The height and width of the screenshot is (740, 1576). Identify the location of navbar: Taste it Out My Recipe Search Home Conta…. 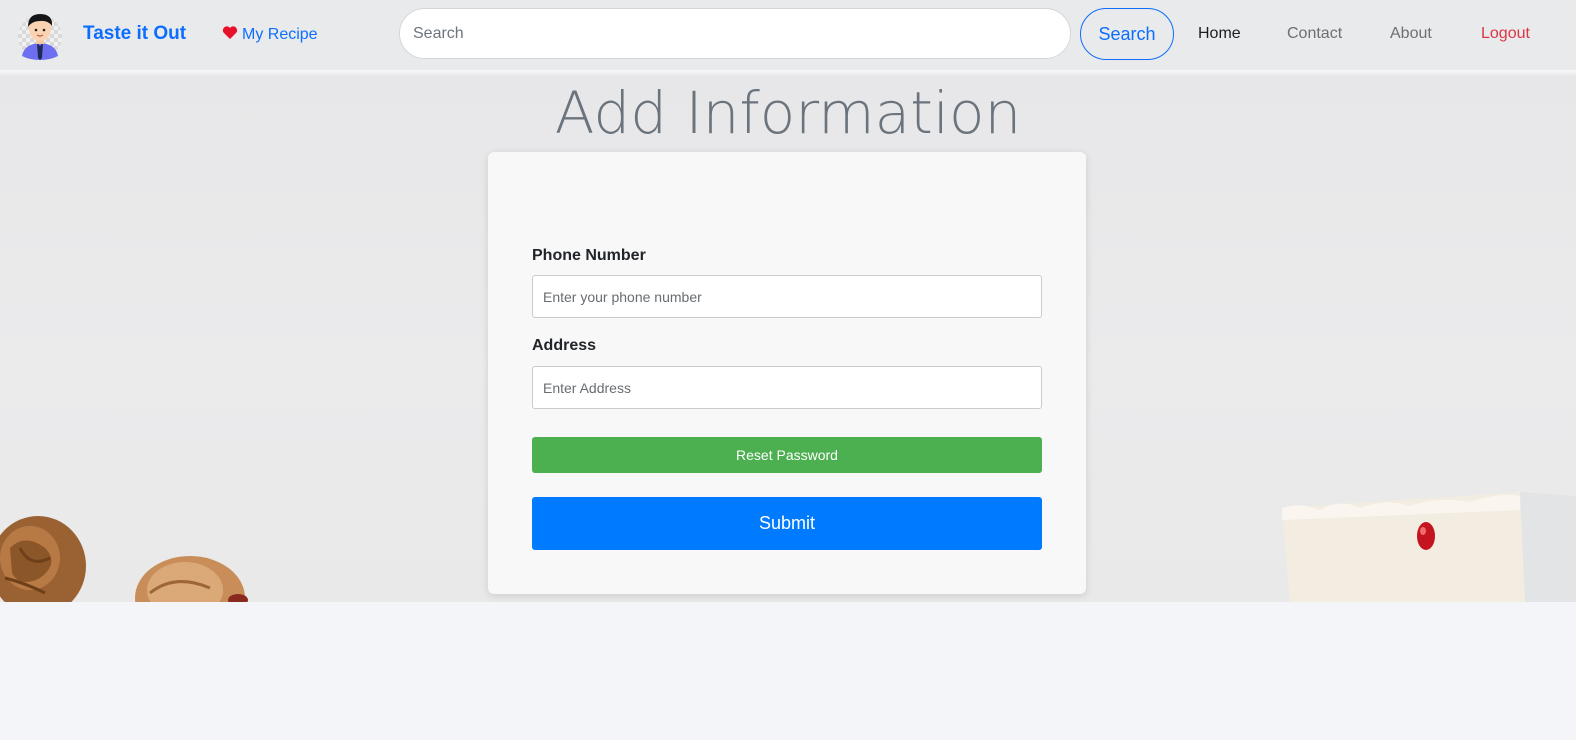
(788, 35).